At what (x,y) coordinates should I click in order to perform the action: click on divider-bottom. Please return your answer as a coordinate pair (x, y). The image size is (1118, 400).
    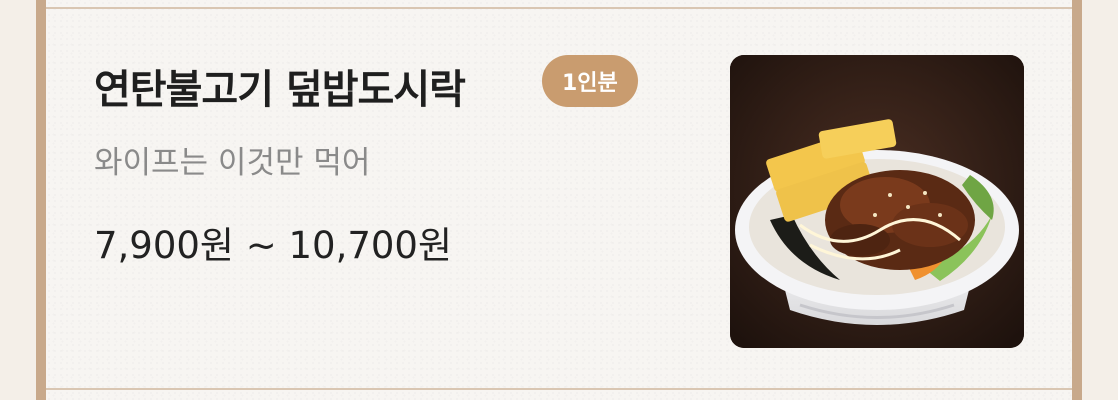
    Looking at the image, I should click on (559, 389).